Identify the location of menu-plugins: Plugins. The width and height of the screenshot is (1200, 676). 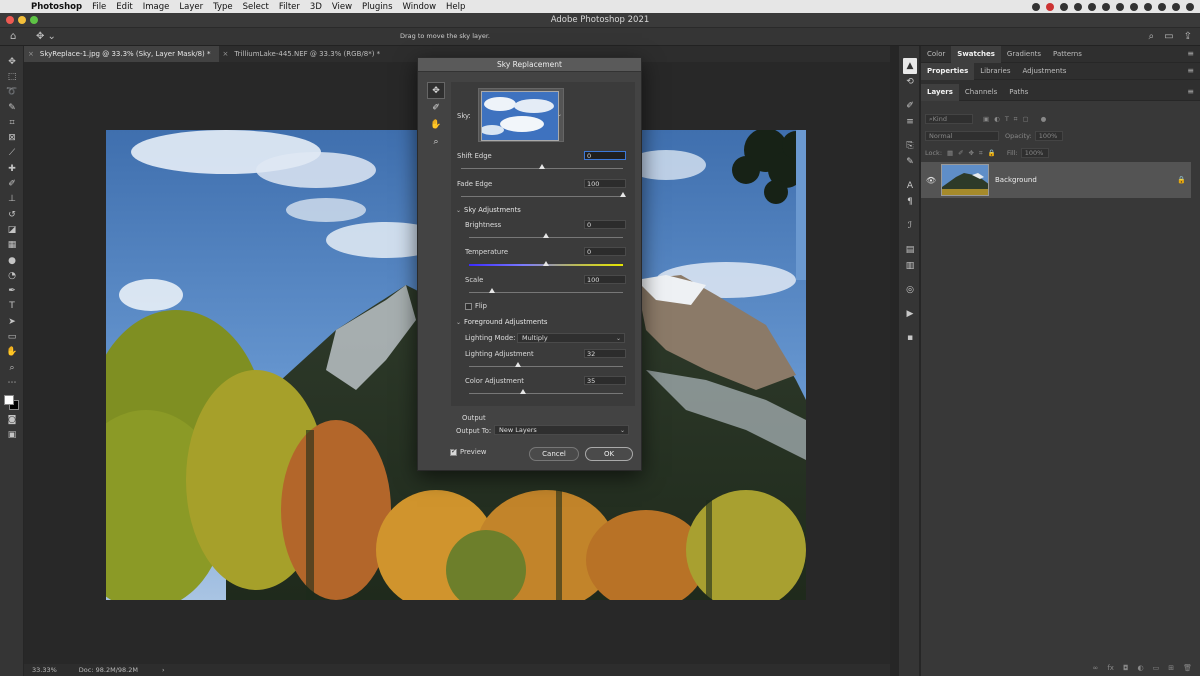
(377, 7).